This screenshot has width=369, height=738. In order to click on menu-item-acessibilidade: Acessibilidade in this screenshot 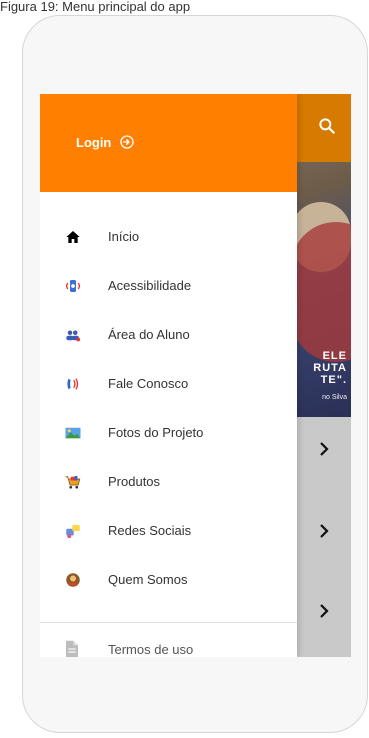, I will do `click(168, 285)`.